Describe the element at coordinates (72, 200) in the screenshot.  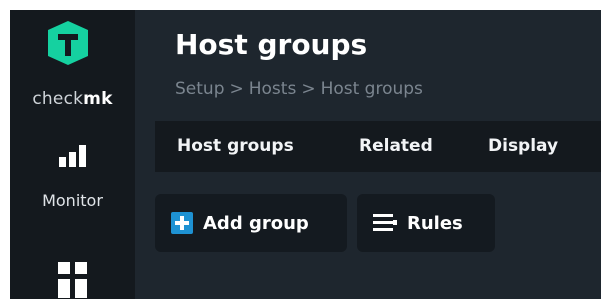
I see `sidebar-item-label: Monitor` at that location.